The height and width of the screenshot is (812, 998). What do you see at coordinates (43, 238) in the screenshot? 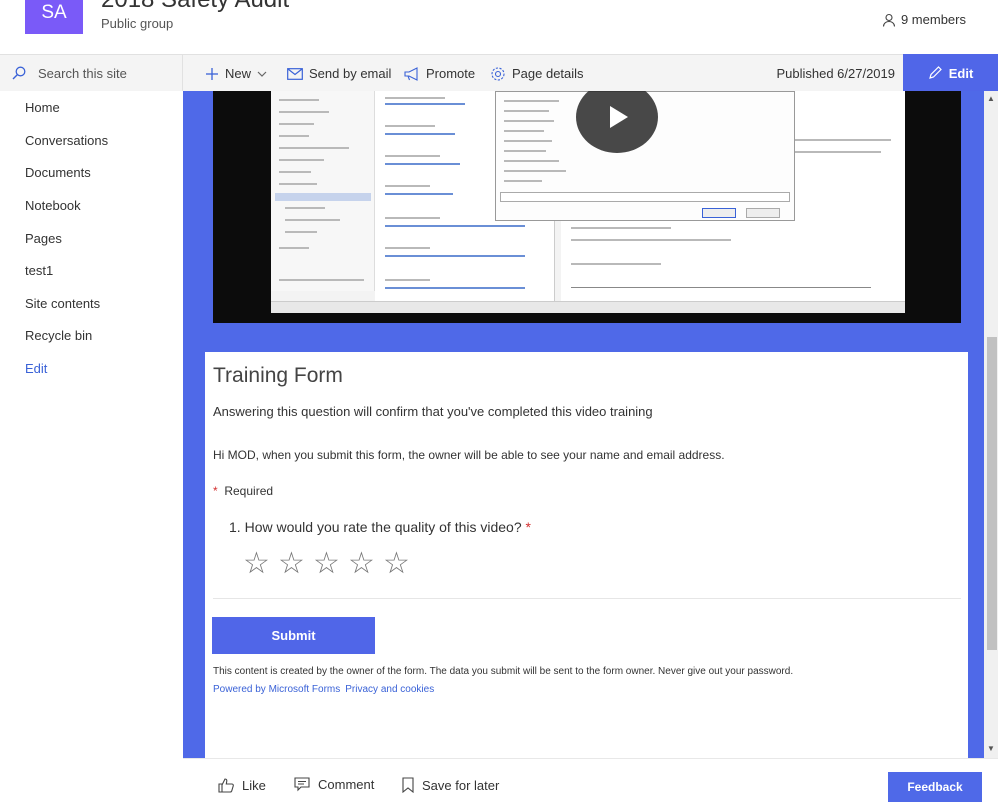
I see `nav-item-pages: Pages` at bounding box center [43, 238].